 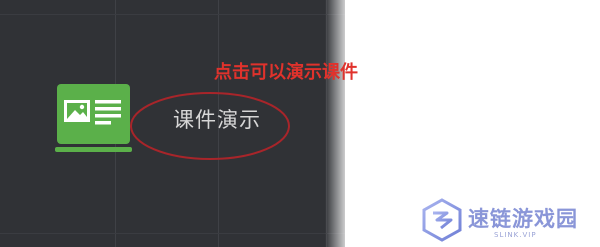 What do you see at coordinates (515, 235) in the screenshot?
I see `watermark-domain: SLINK.VIP` at bounding box center [515, 235].